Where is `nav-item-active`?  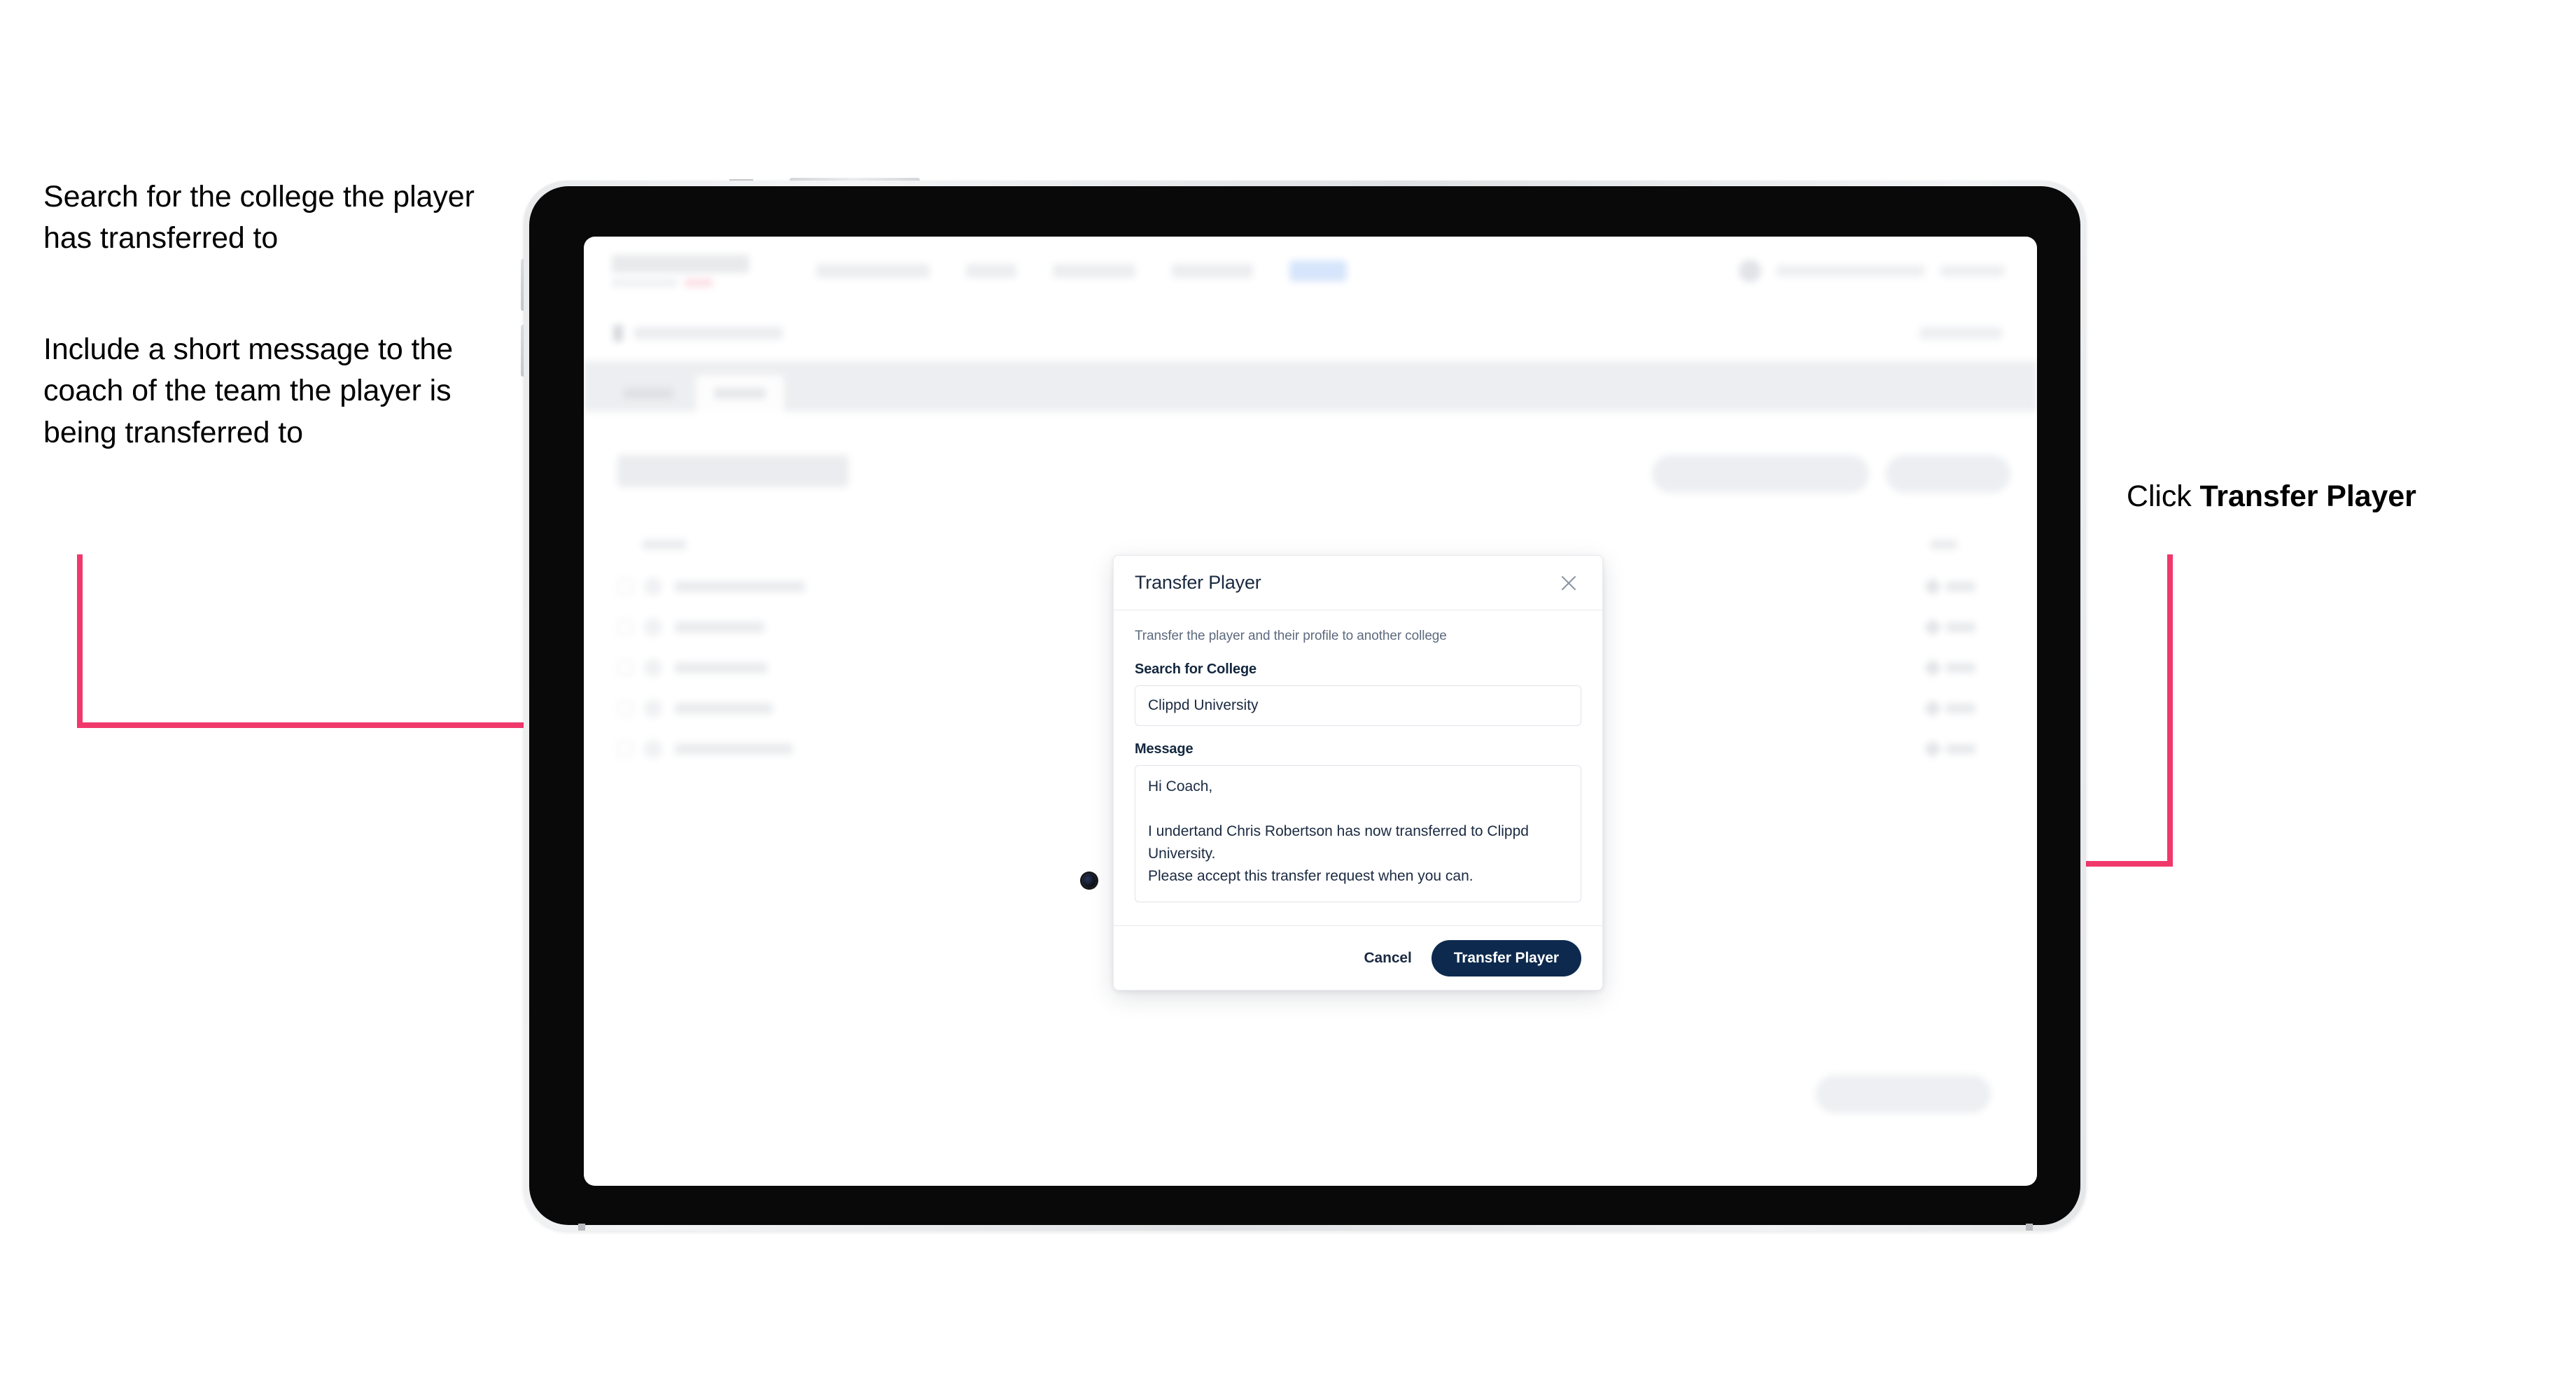
nav-item-active is located at coordinates (1318, 270).